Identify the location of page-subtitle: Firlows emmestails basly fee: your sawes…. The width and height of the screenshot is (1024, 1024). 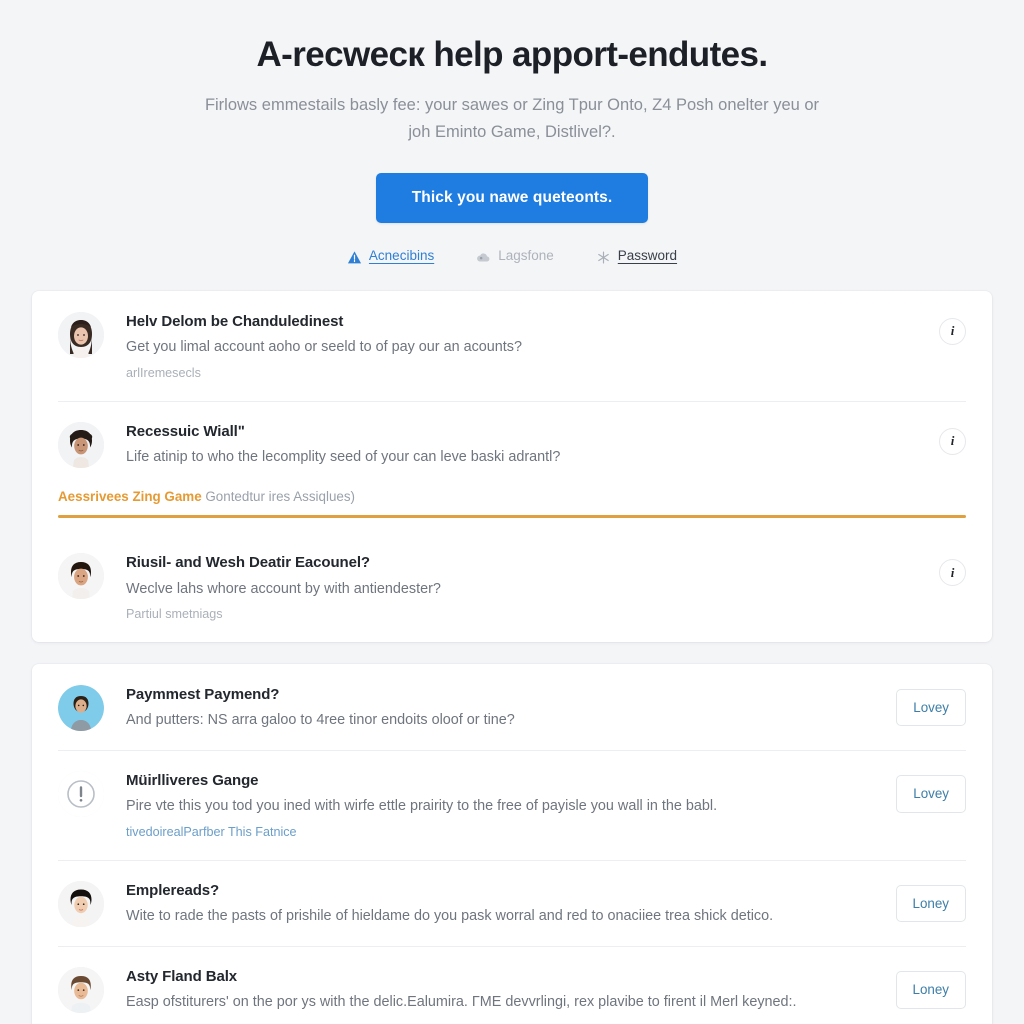
(512, 118).